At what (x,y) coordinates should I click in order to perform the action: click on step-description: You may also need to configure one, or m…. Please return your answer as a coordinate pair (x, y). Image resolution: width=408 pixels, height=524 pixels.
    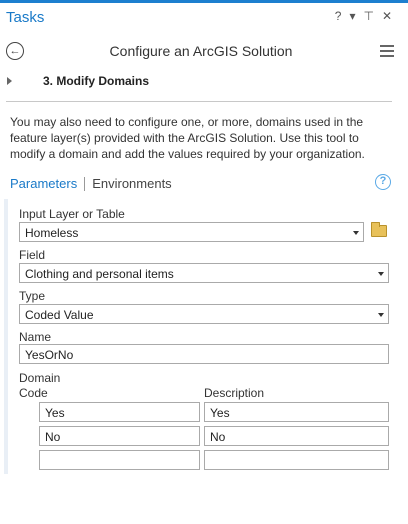
    Looking at the image, I should click on (187, 138).